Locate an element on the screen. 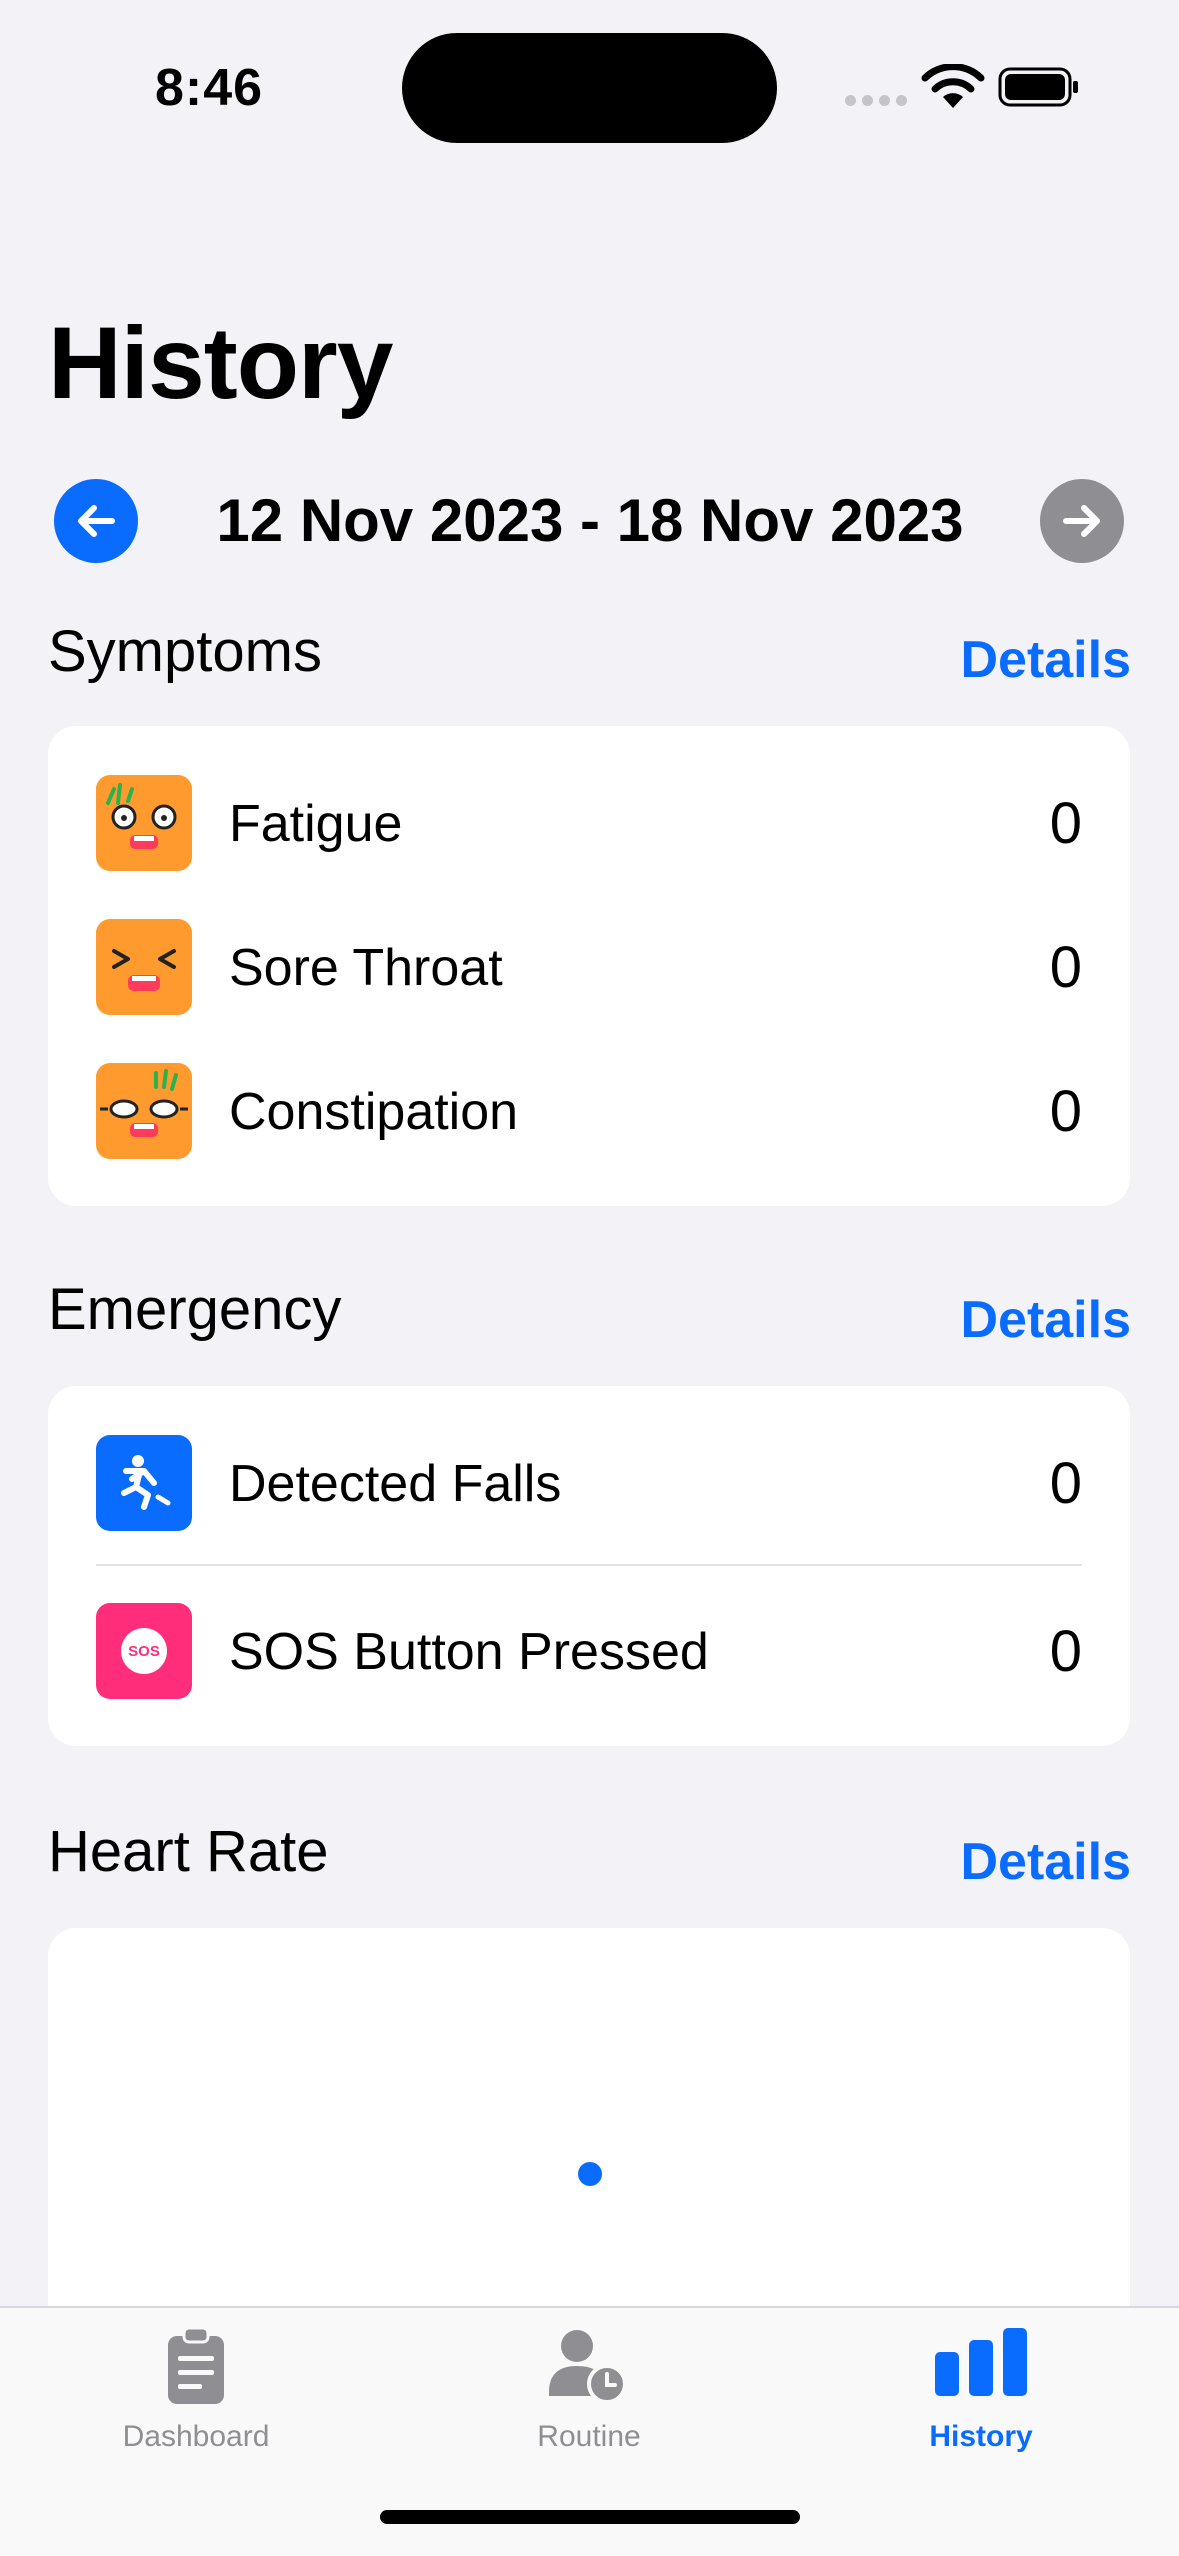 This screenshot has height=2556, width=1179. emergency-details-link: Details is located at coordinates (1045, 1320).